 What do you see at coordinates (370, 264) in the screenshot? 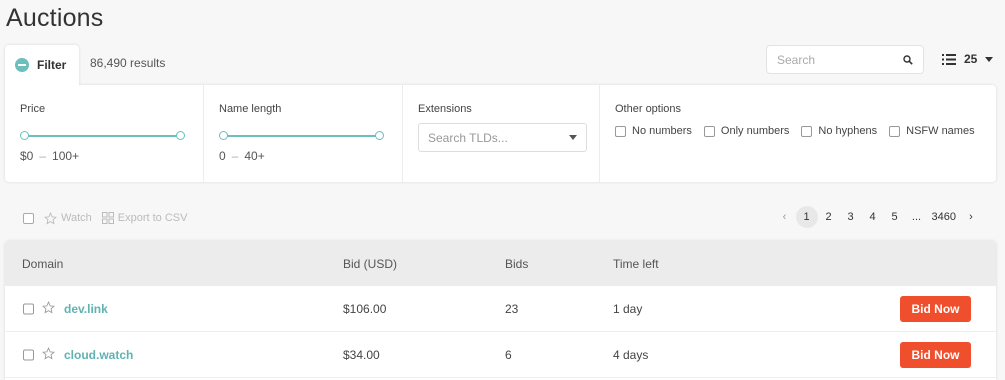
I see `header-bid: Bid (USD)` at bounding box center [370, 264].